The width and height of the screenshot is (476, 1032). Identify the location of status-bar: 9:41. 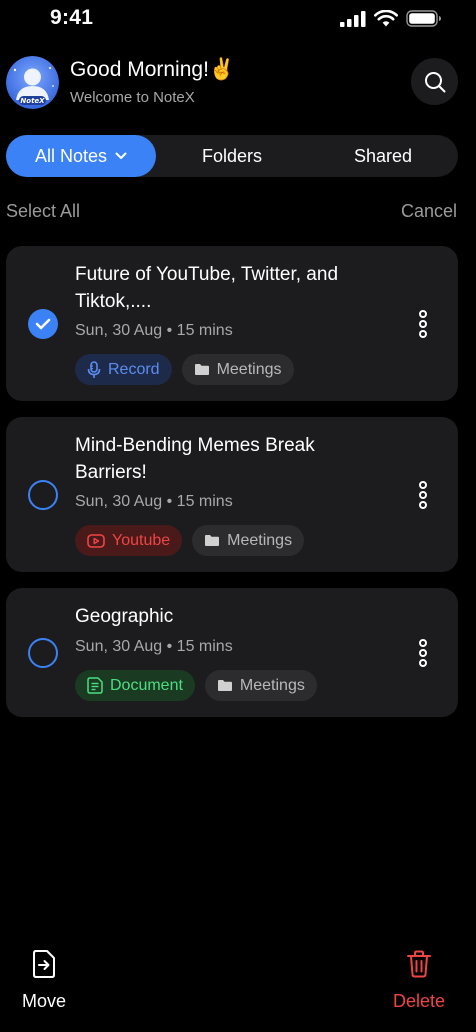
(238, 20).